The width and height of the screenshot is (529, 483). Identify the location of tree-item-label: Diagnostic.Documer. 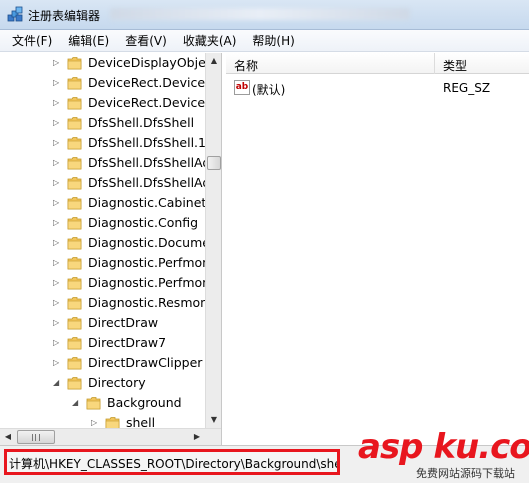
(146, 242).